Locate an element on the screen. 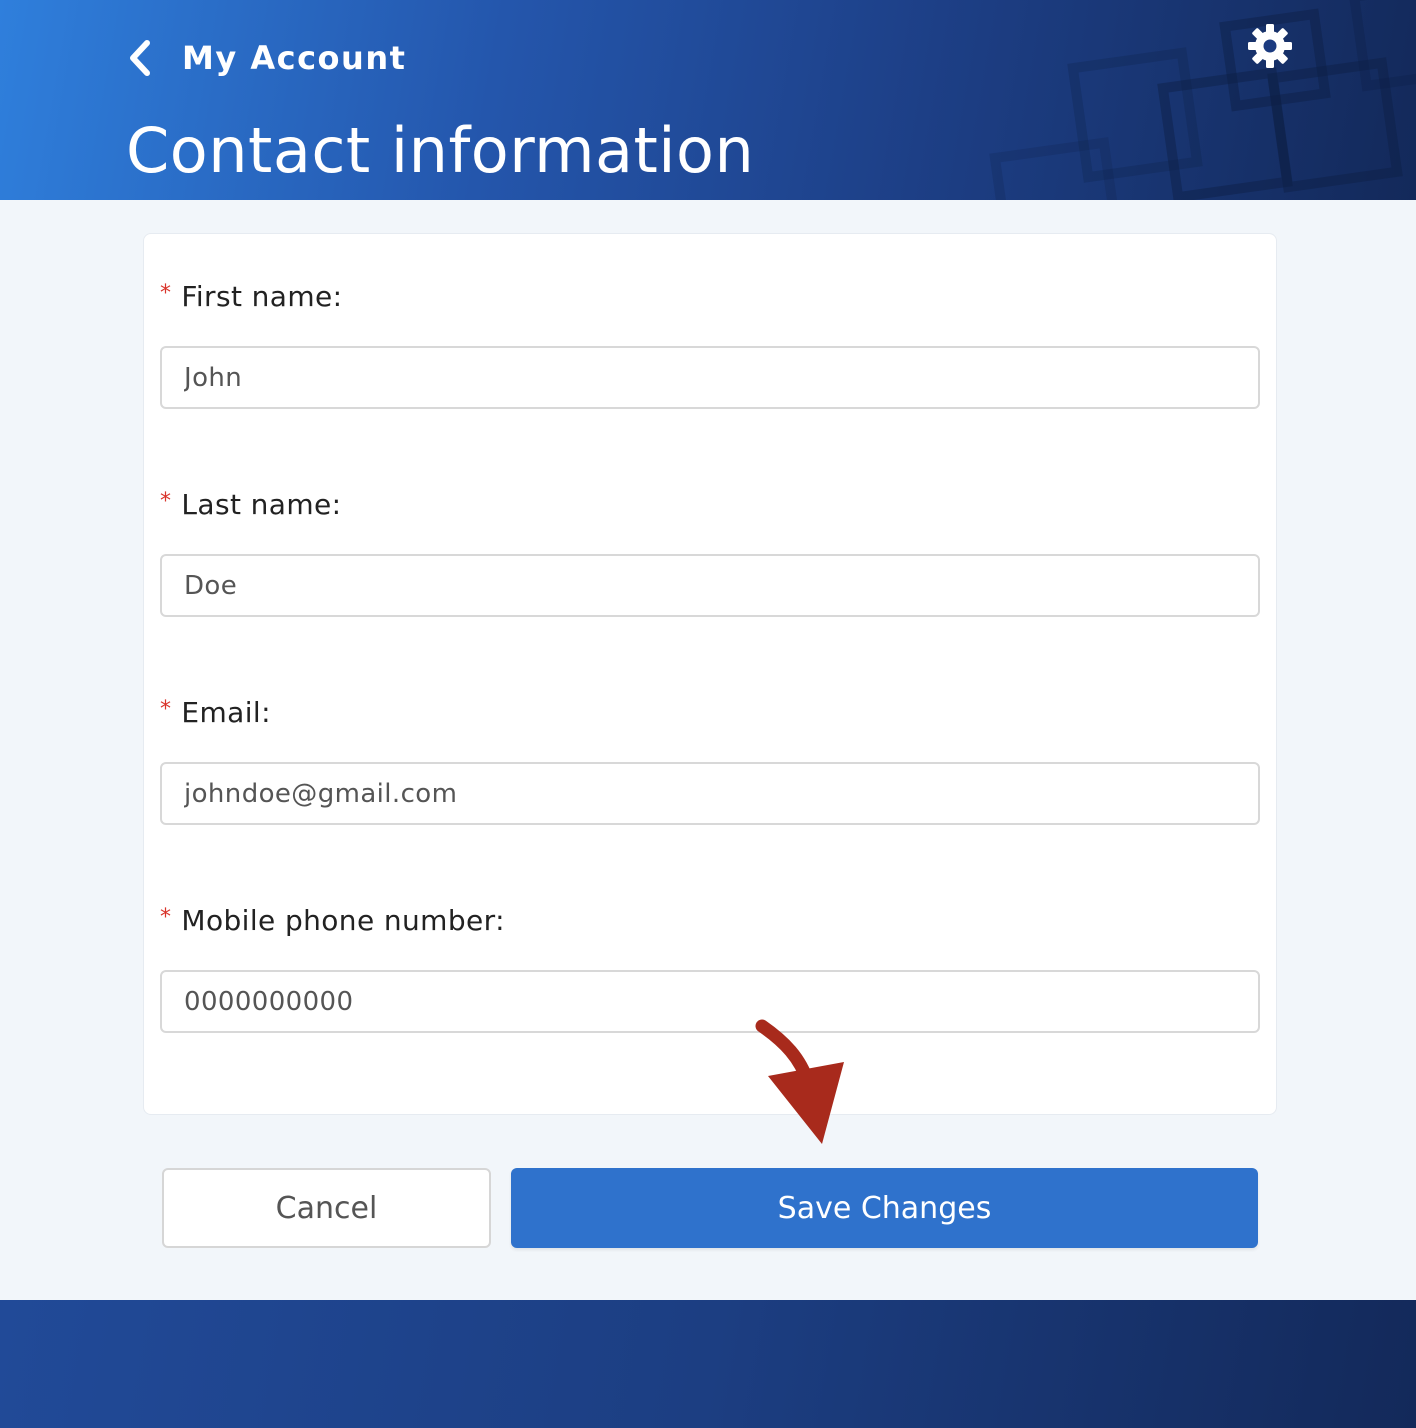 The height and width of the screenshot is (1428, 1416). back-label: My Account is located at coordinates (294, 58).